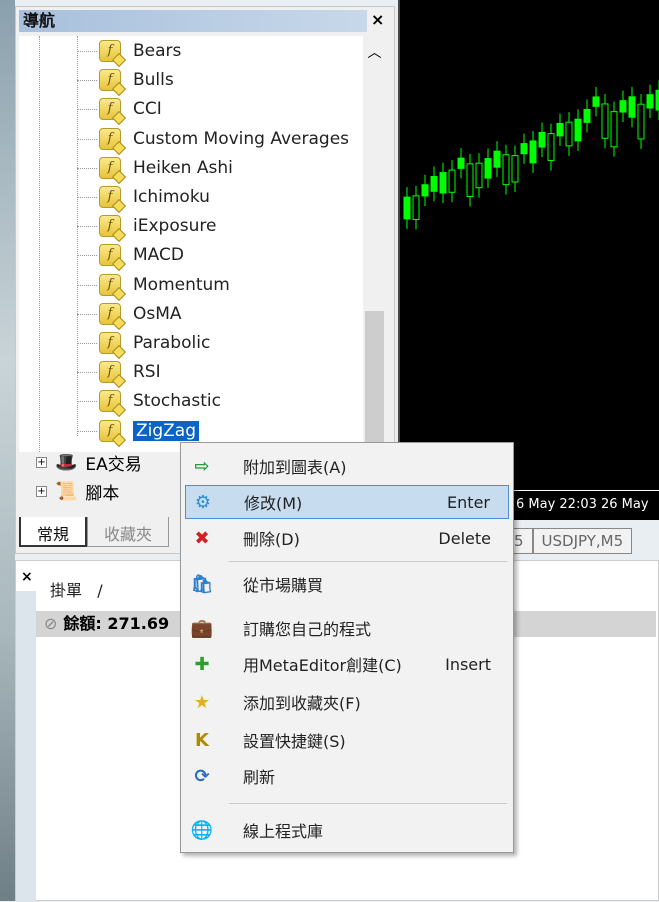 The image size is (659, 902). I want to click on menu-separator, so click(368, 561).